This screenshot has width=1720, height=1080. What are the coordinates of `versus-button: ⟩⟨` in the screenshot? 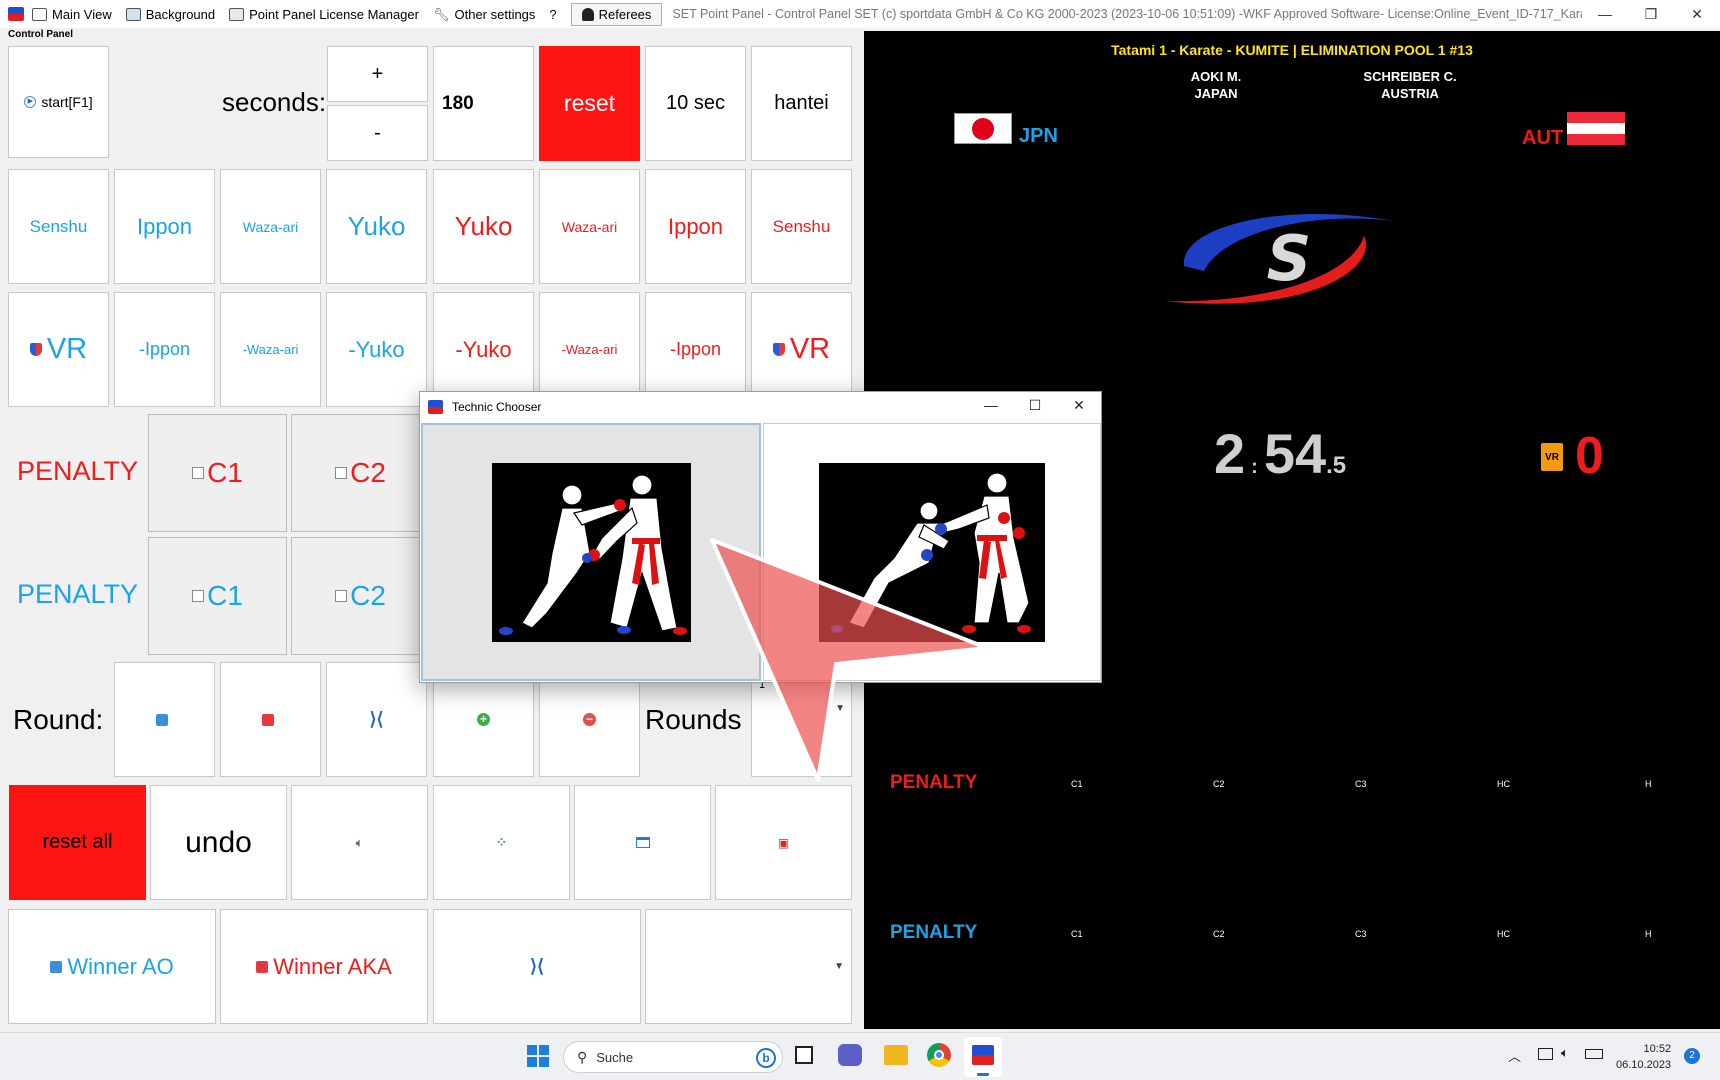 It's located at (376, 719).